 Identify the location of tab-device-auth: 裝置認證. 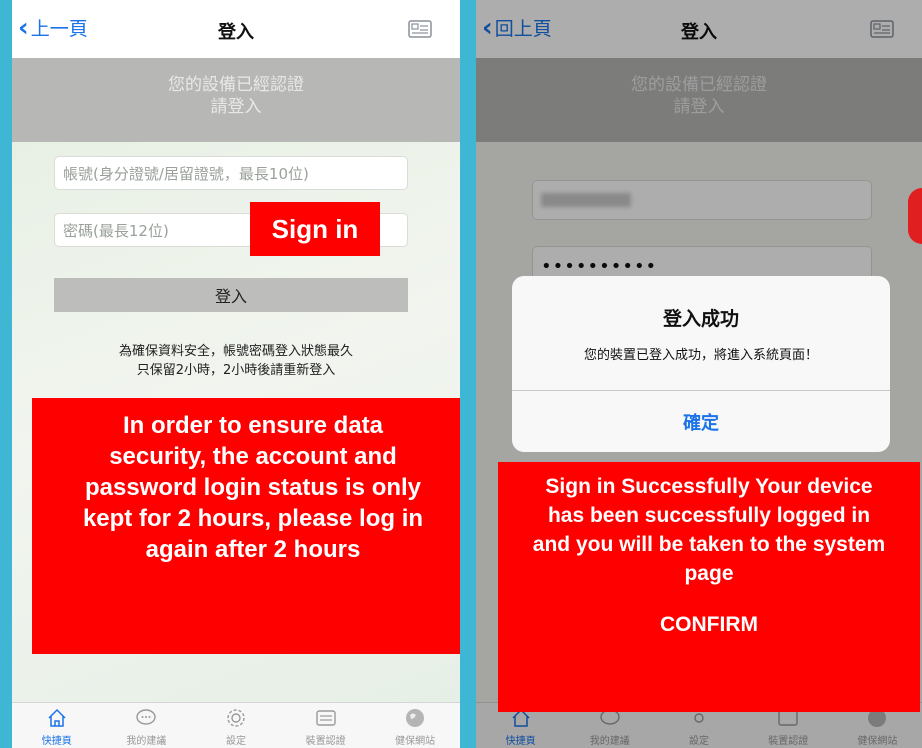
(326, 725).